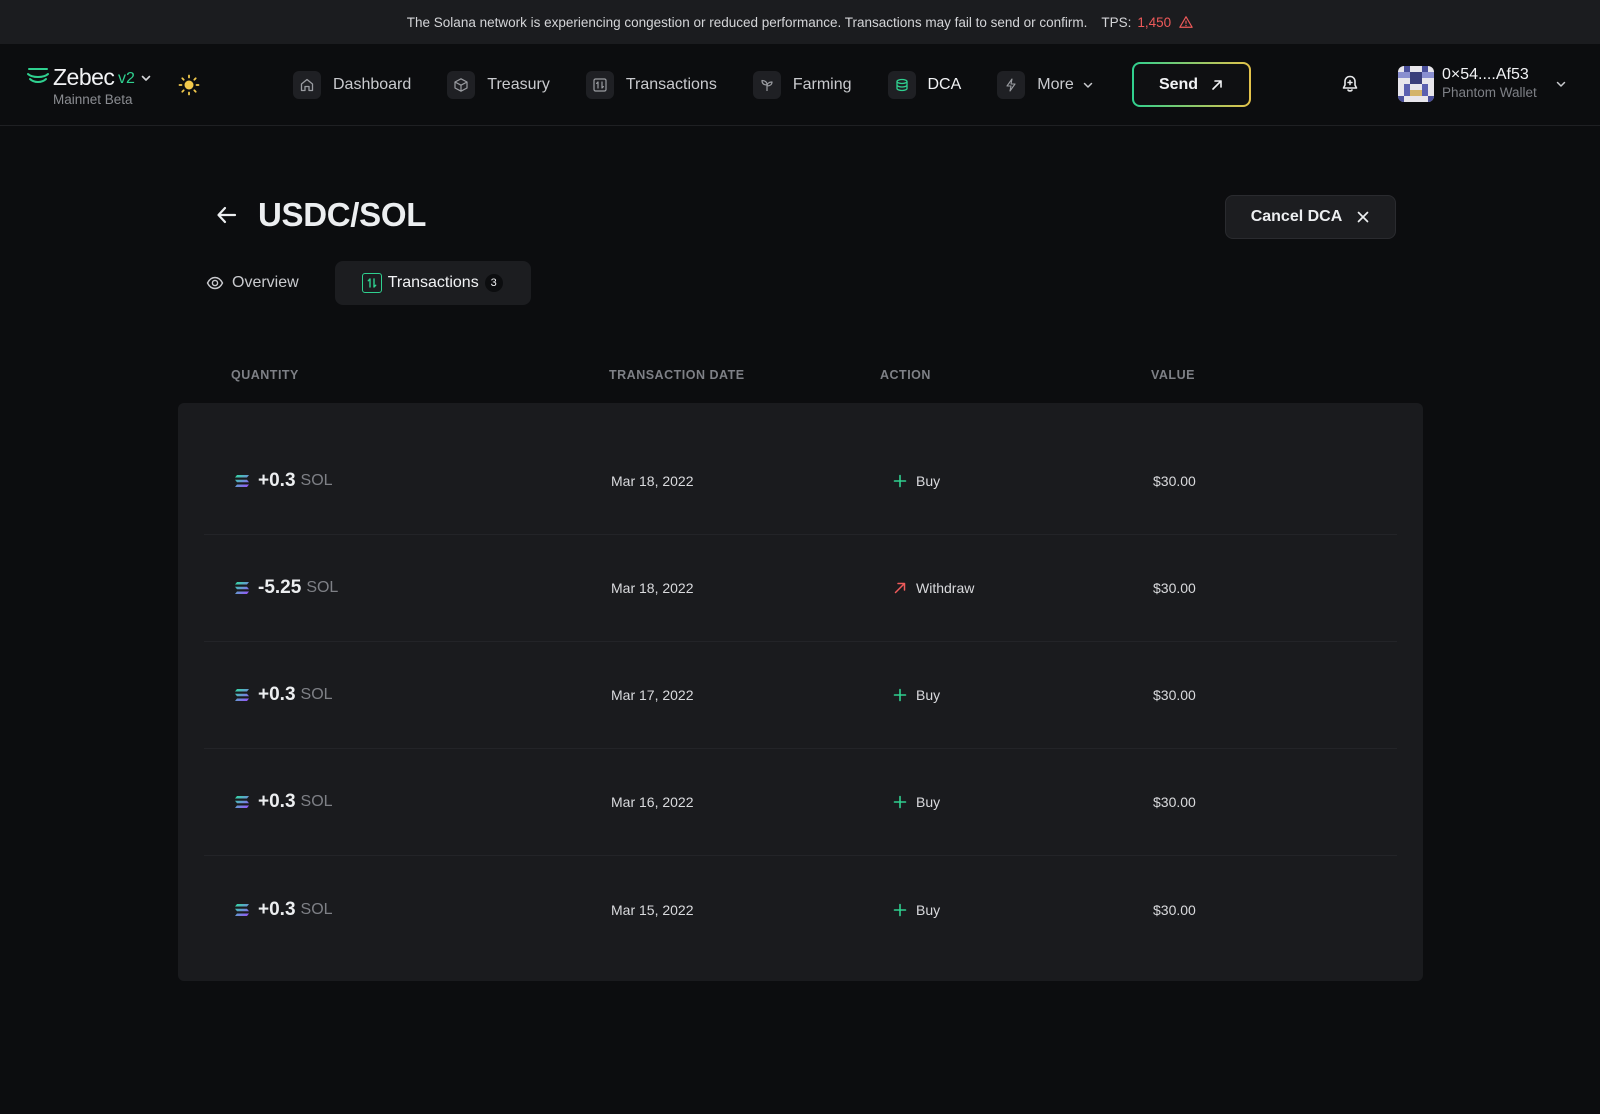  I want to click on cancel-dca-button: Cancel DCA, so click(1310, 217).